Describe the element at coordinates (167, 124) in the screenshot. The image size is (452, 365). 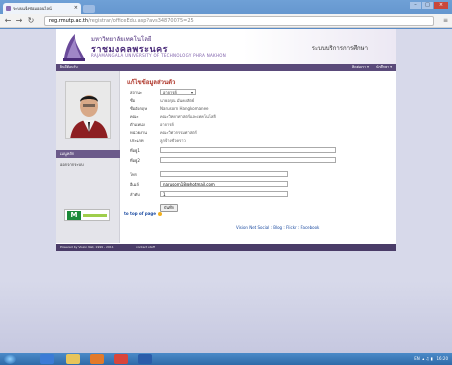
I see `position-value: อาจารย์` at that location.